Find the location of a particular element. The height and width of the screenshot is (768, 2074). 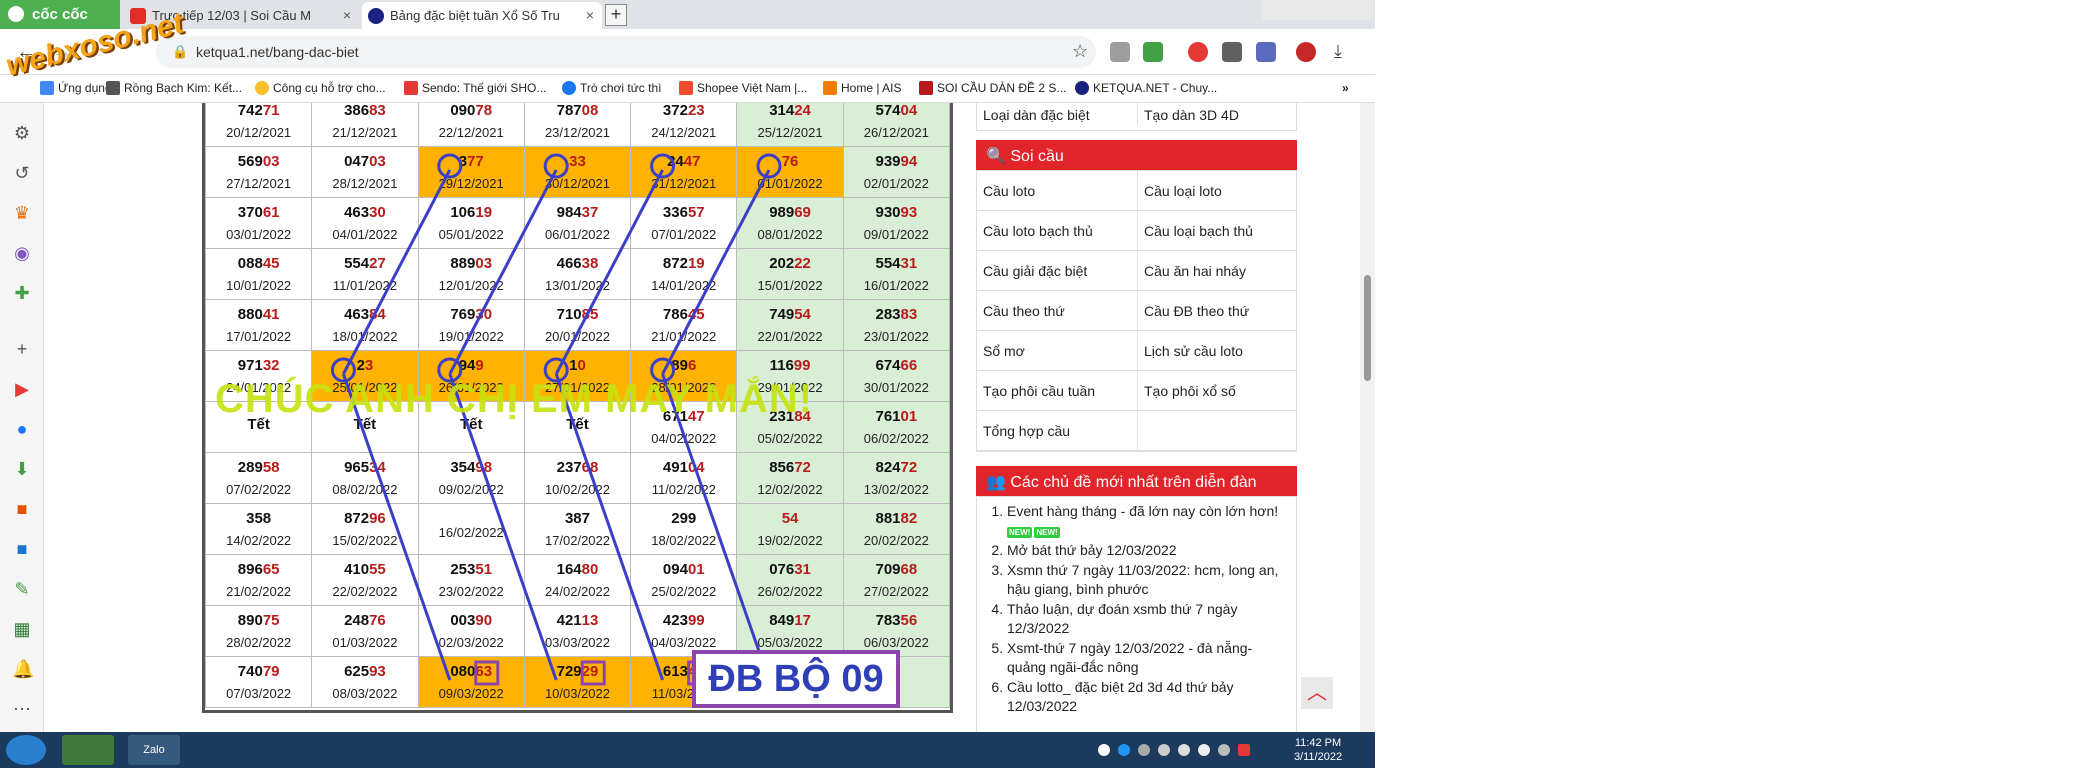

soicau-link: Cầu ĐB theo thứ is located at coordinates (1217, 311).